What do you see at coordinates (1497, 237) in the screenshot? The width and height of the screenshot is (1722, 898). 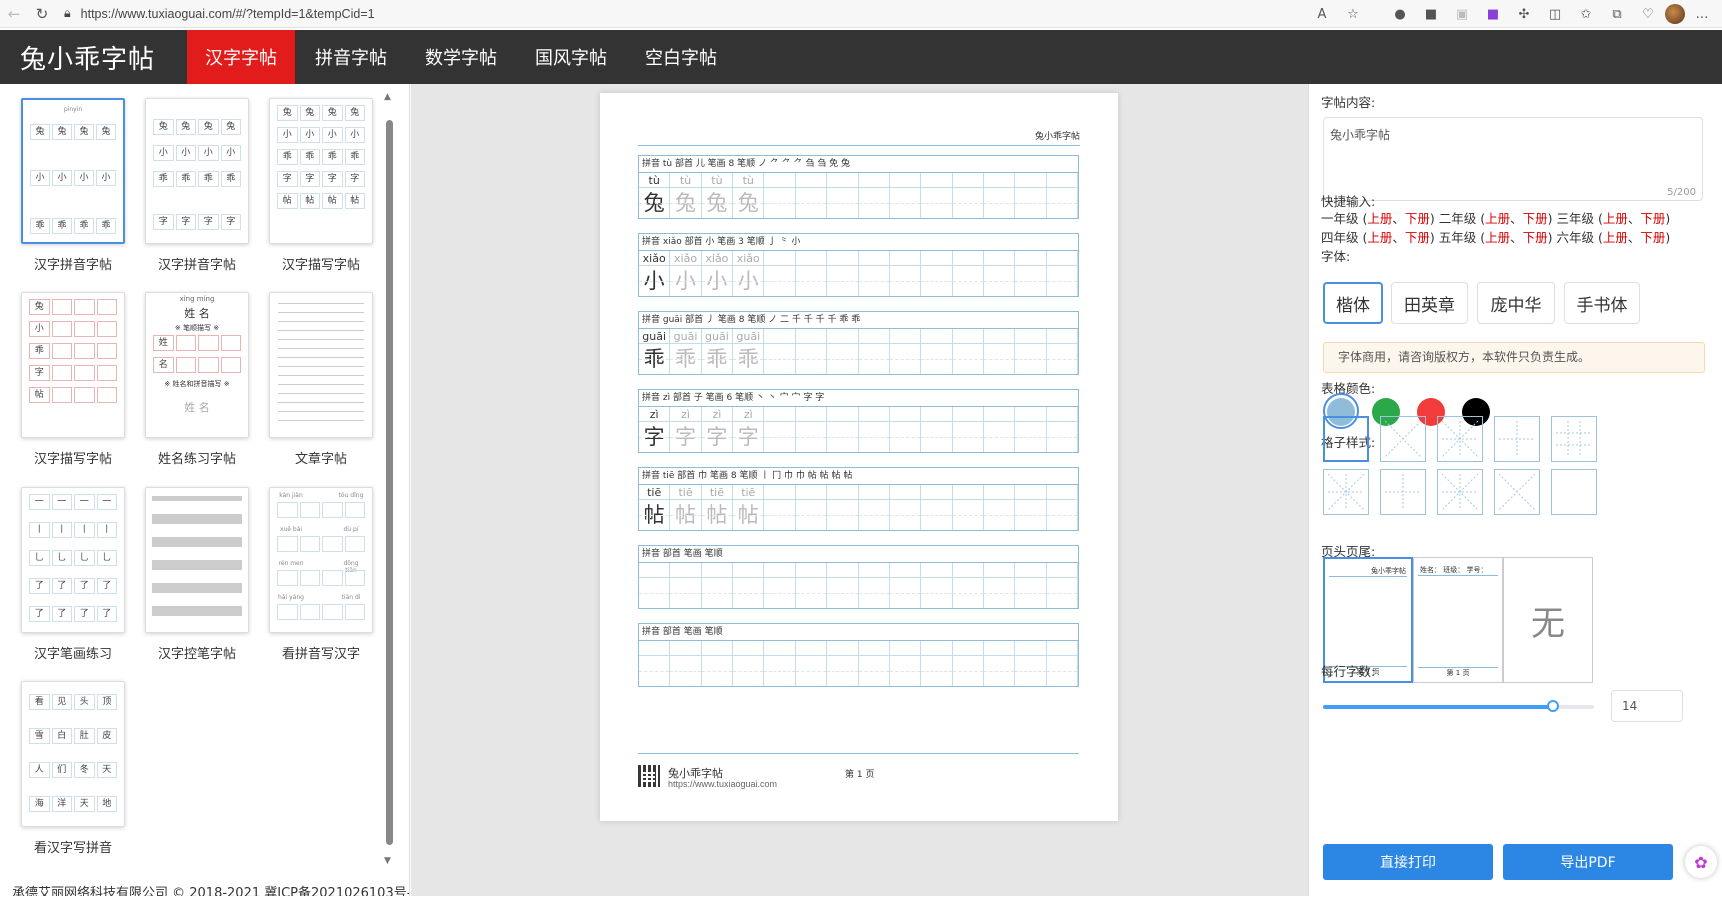 I see `grade5-up-link: 上册` at bounding box center [1497, 237].